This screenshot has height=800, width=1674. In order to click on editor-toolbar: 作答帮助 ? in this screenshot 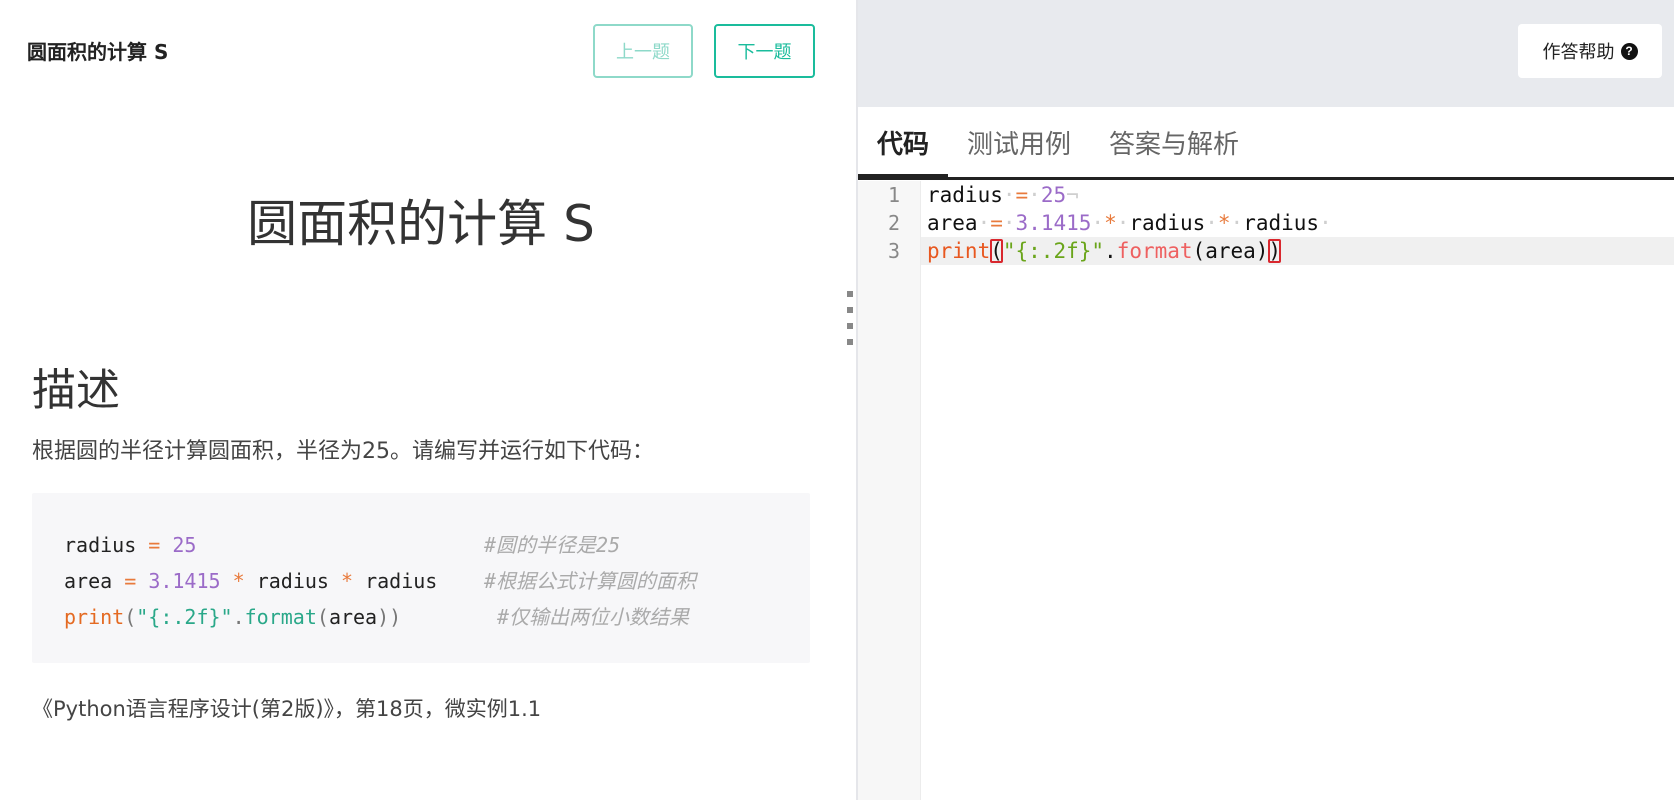, I will do `click(1266, 53)`.